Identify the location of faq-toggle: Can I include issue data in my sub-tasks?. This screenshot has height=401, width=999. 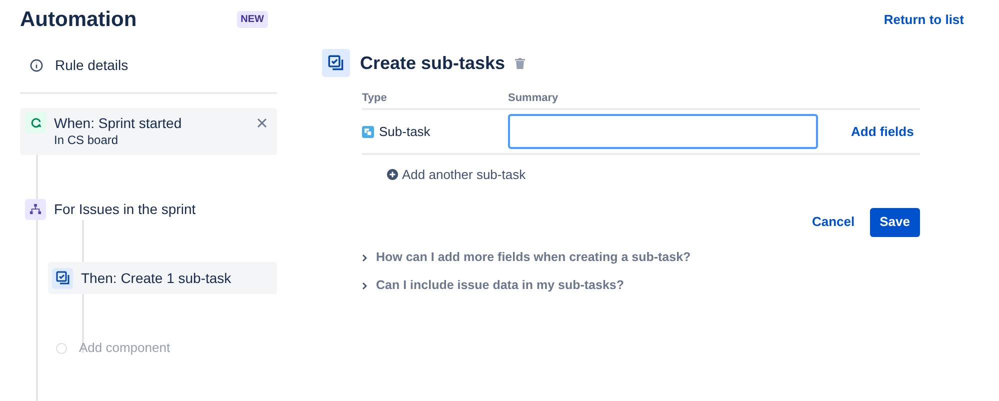
(641, 285).